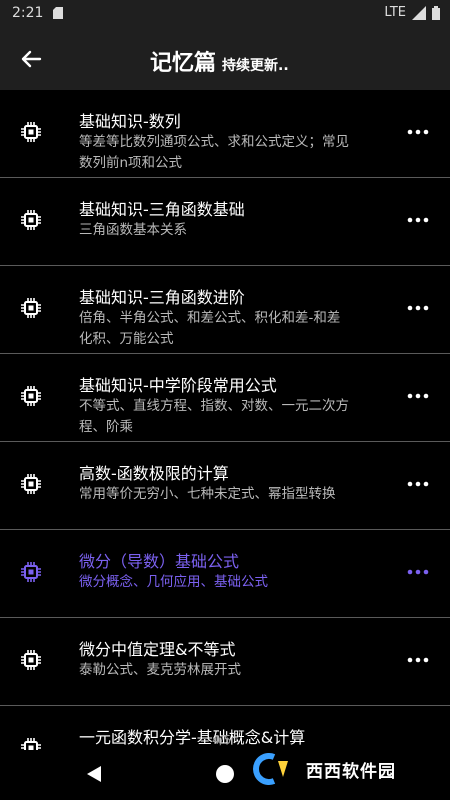  What do you see at coordinates (183, 63) in the screenshot?
I see `page-title: 记忆篇` at bounding box center [183, 63].